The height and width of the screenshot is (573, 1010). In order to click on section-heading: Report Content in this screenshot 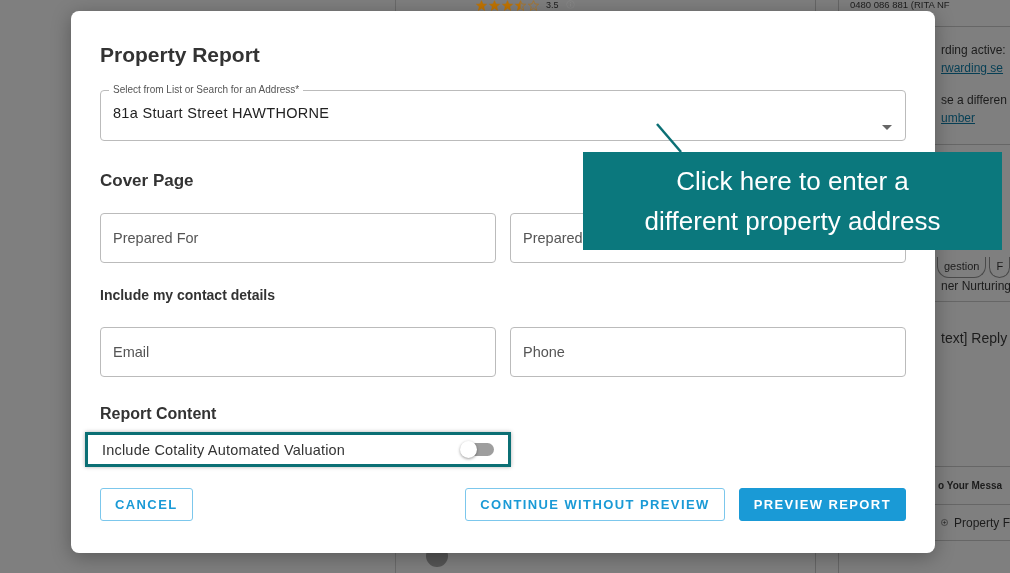, I will do `click(158, 414)`.